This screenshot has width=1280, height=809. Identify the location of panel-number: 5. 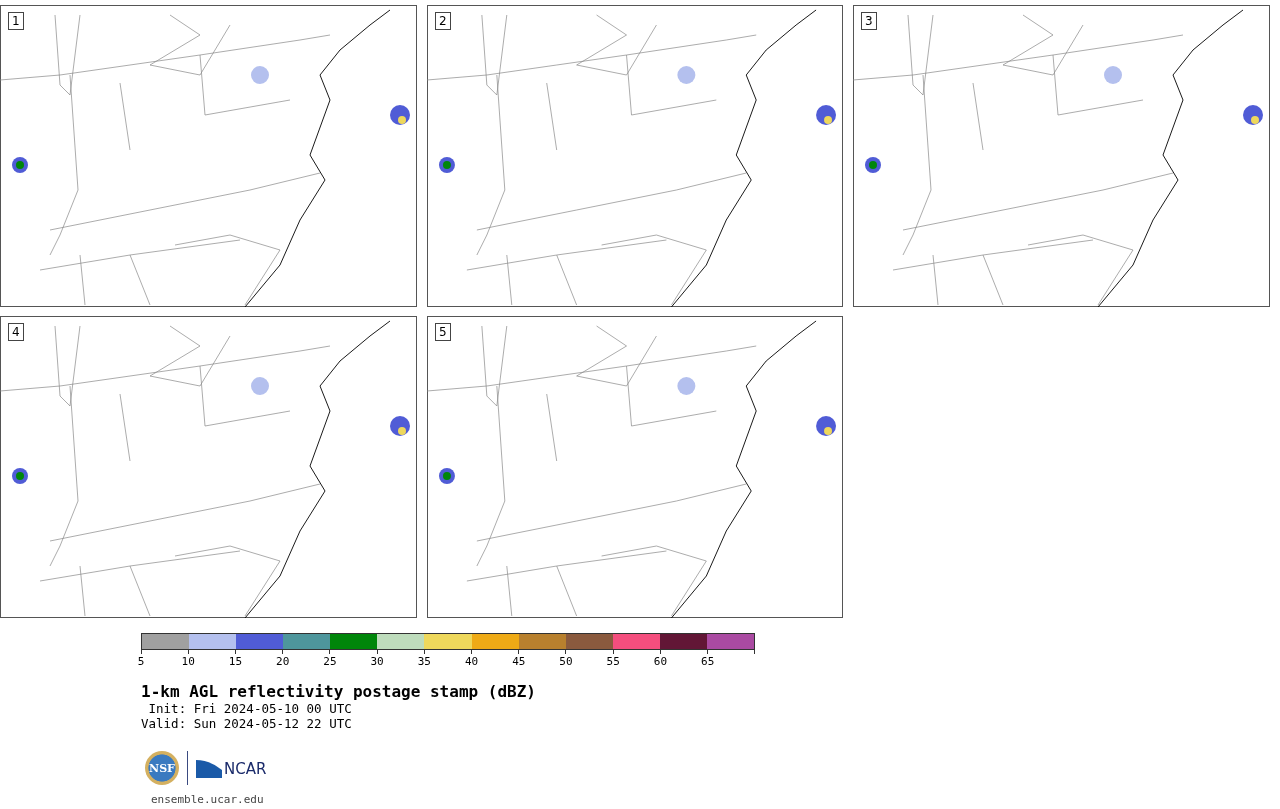
(443, 332).